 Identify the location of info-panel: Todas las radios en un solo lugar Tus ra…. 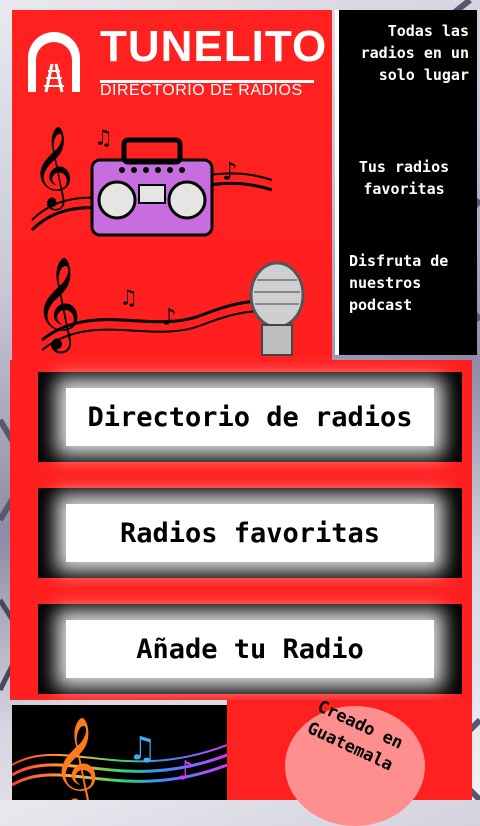
(406, 182).